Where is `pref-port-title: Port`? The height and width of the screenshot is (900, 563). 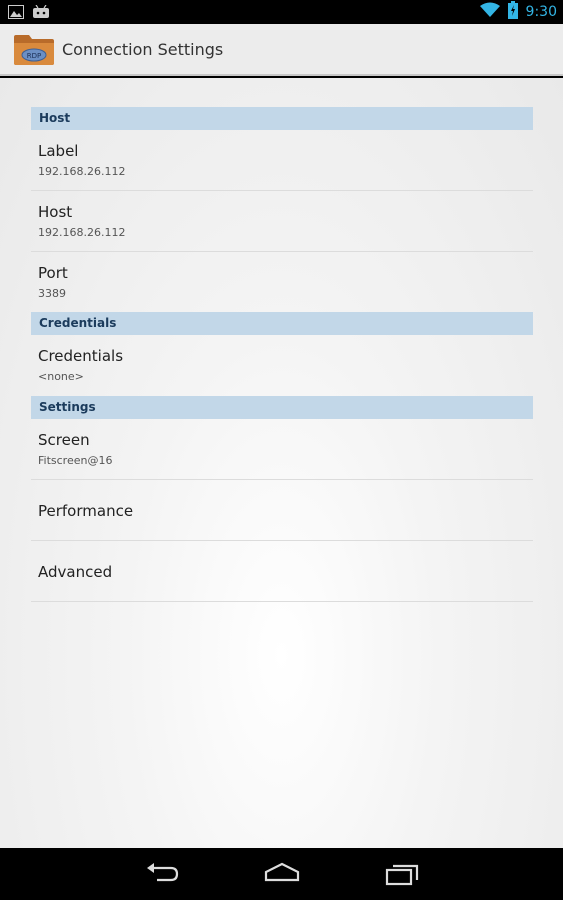 pref-port-title: Port is located at coordinates (53, 273).